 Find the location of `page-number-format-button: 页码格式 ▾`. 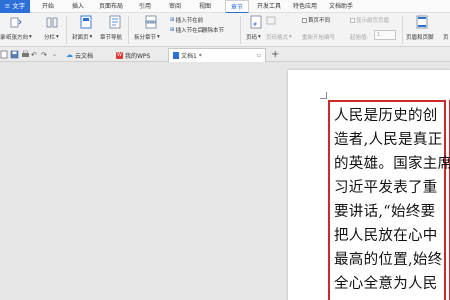

page-number-format-button: 页码格式 ▾ is located at coordinates (279, 37).